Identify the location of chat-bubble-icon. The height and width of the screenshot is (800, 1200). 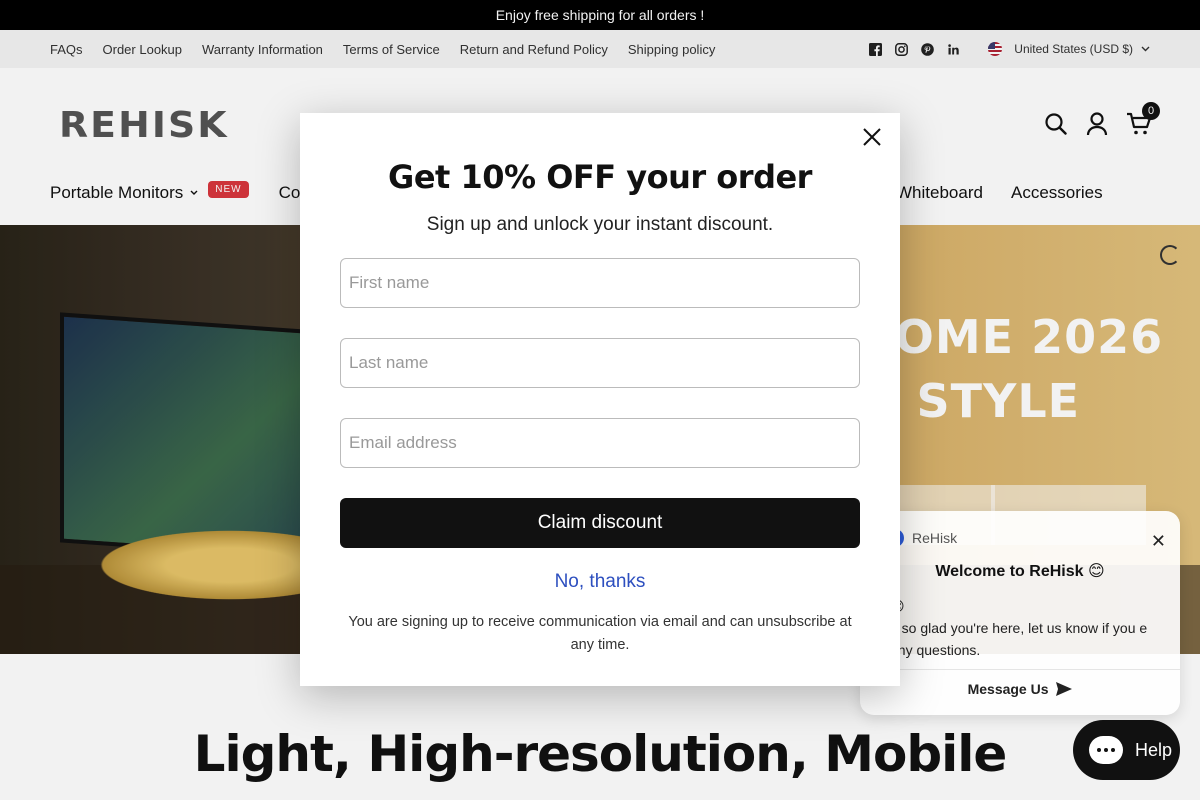
(1106, 750).